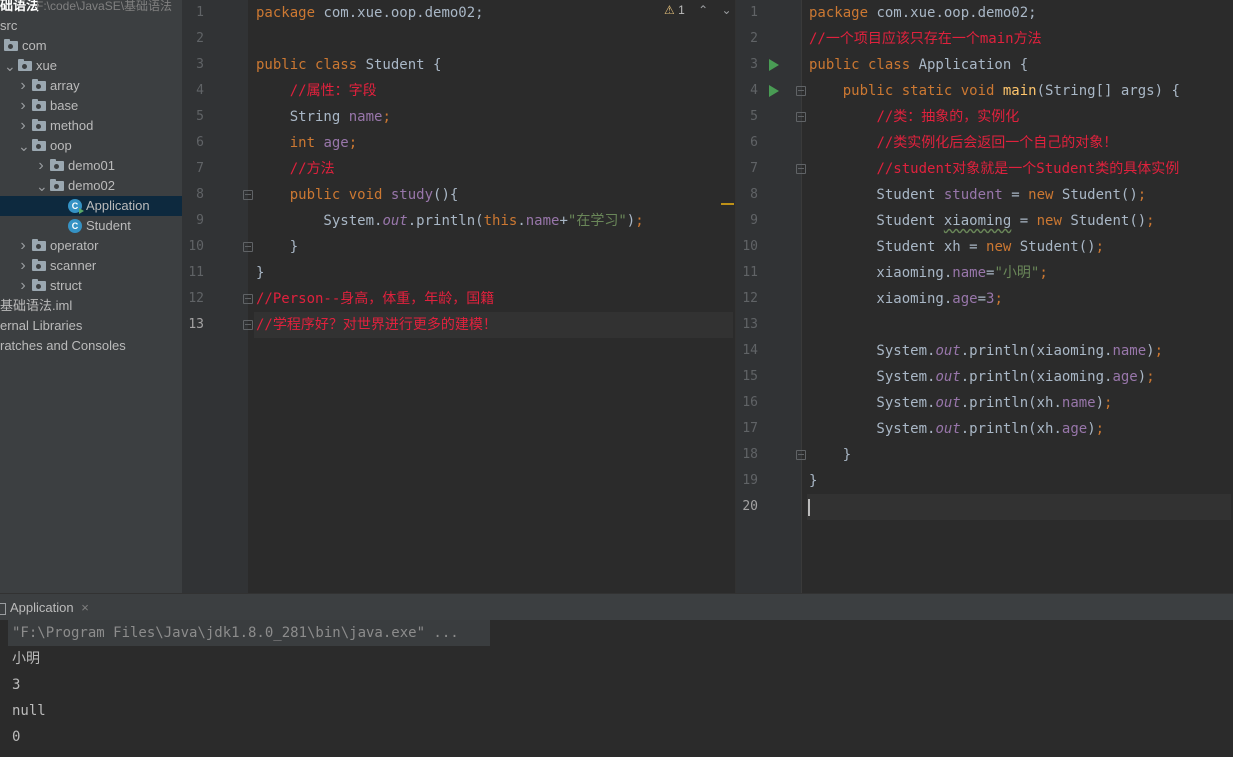  I want to click on code-line: //方法, so click(295, 169).